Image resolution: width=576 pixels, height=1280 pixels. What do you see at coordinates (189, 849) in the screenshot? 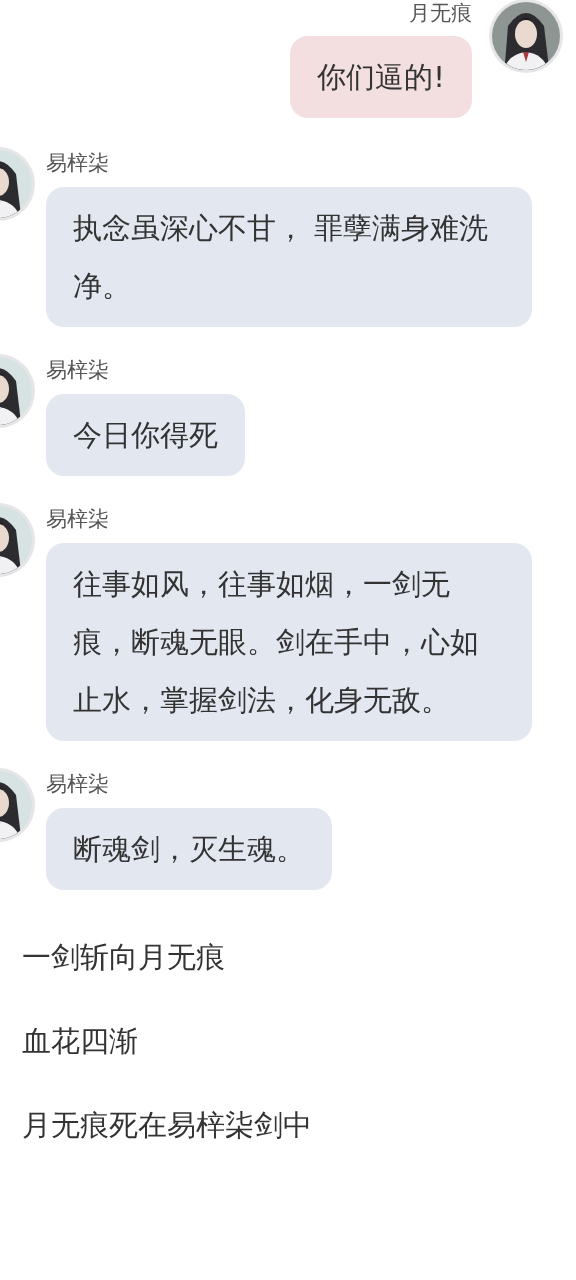
I see `message-bubble: 断魂剑，灭生魂。` at bounding box center [189, 849].